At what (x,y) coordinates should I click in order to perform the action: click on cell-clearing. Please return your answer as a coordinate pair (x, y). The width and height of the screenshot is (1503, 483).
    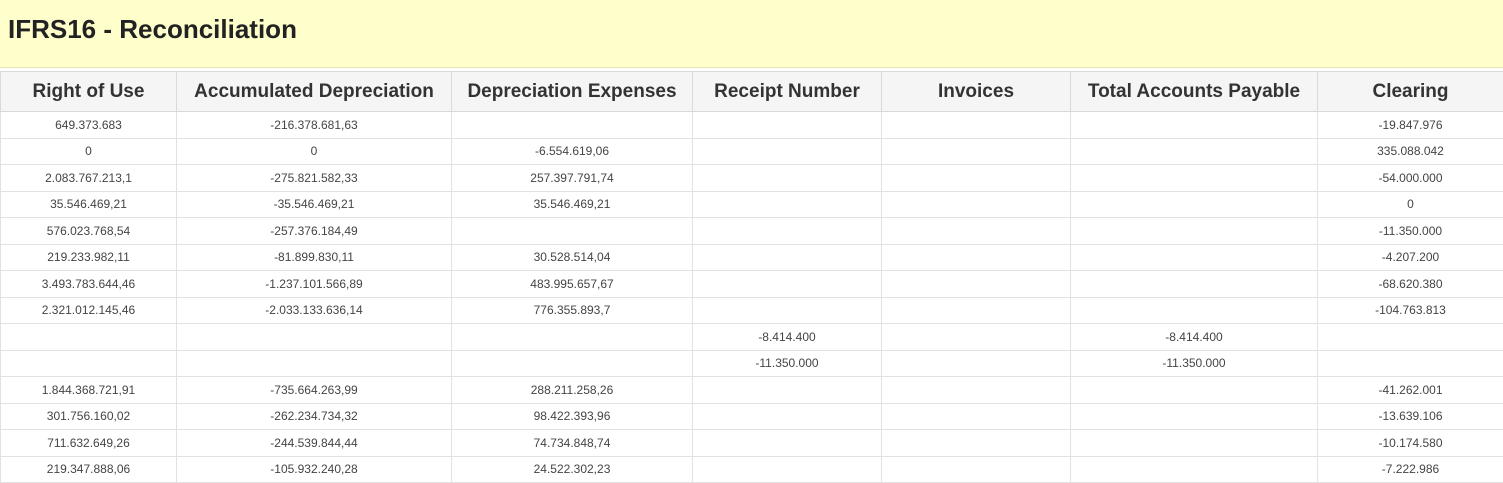
    Looking at the image, I should click on (1410, 337).